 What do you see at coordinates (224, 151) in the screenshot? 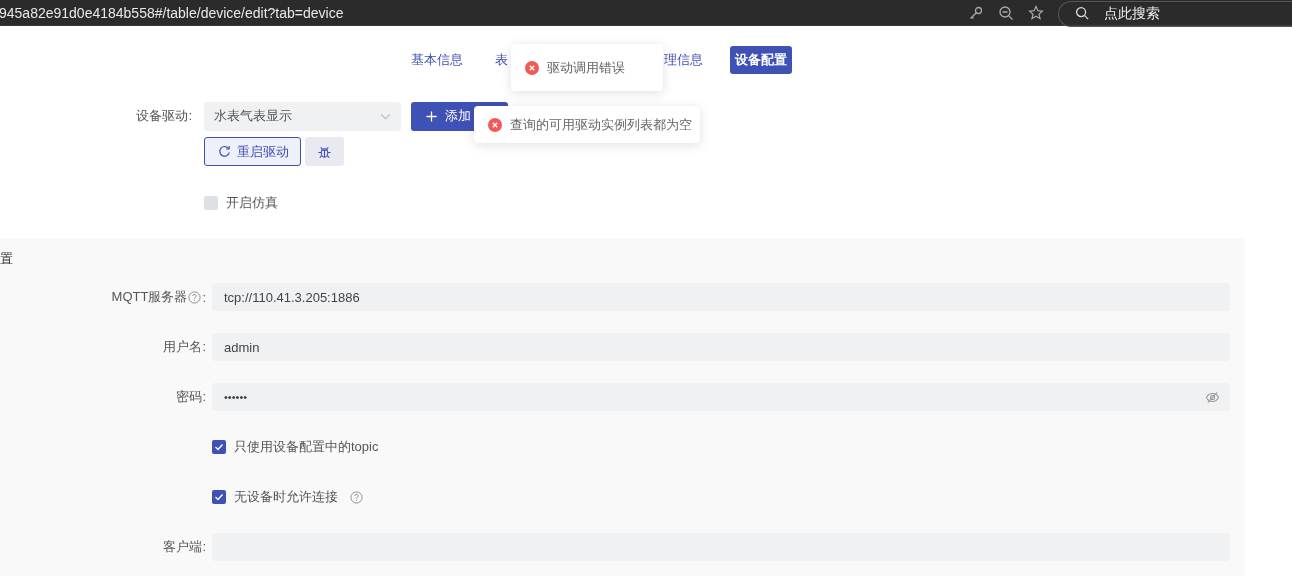
I see `refresh-icon` at bounding box center [224, 151].